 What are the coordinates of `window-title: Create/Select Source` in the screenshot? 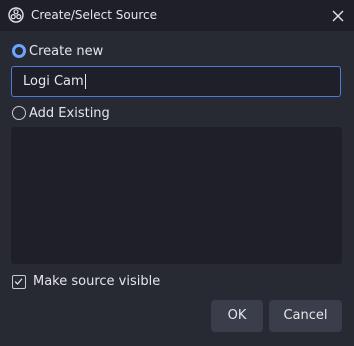 It's located at (94, 15).